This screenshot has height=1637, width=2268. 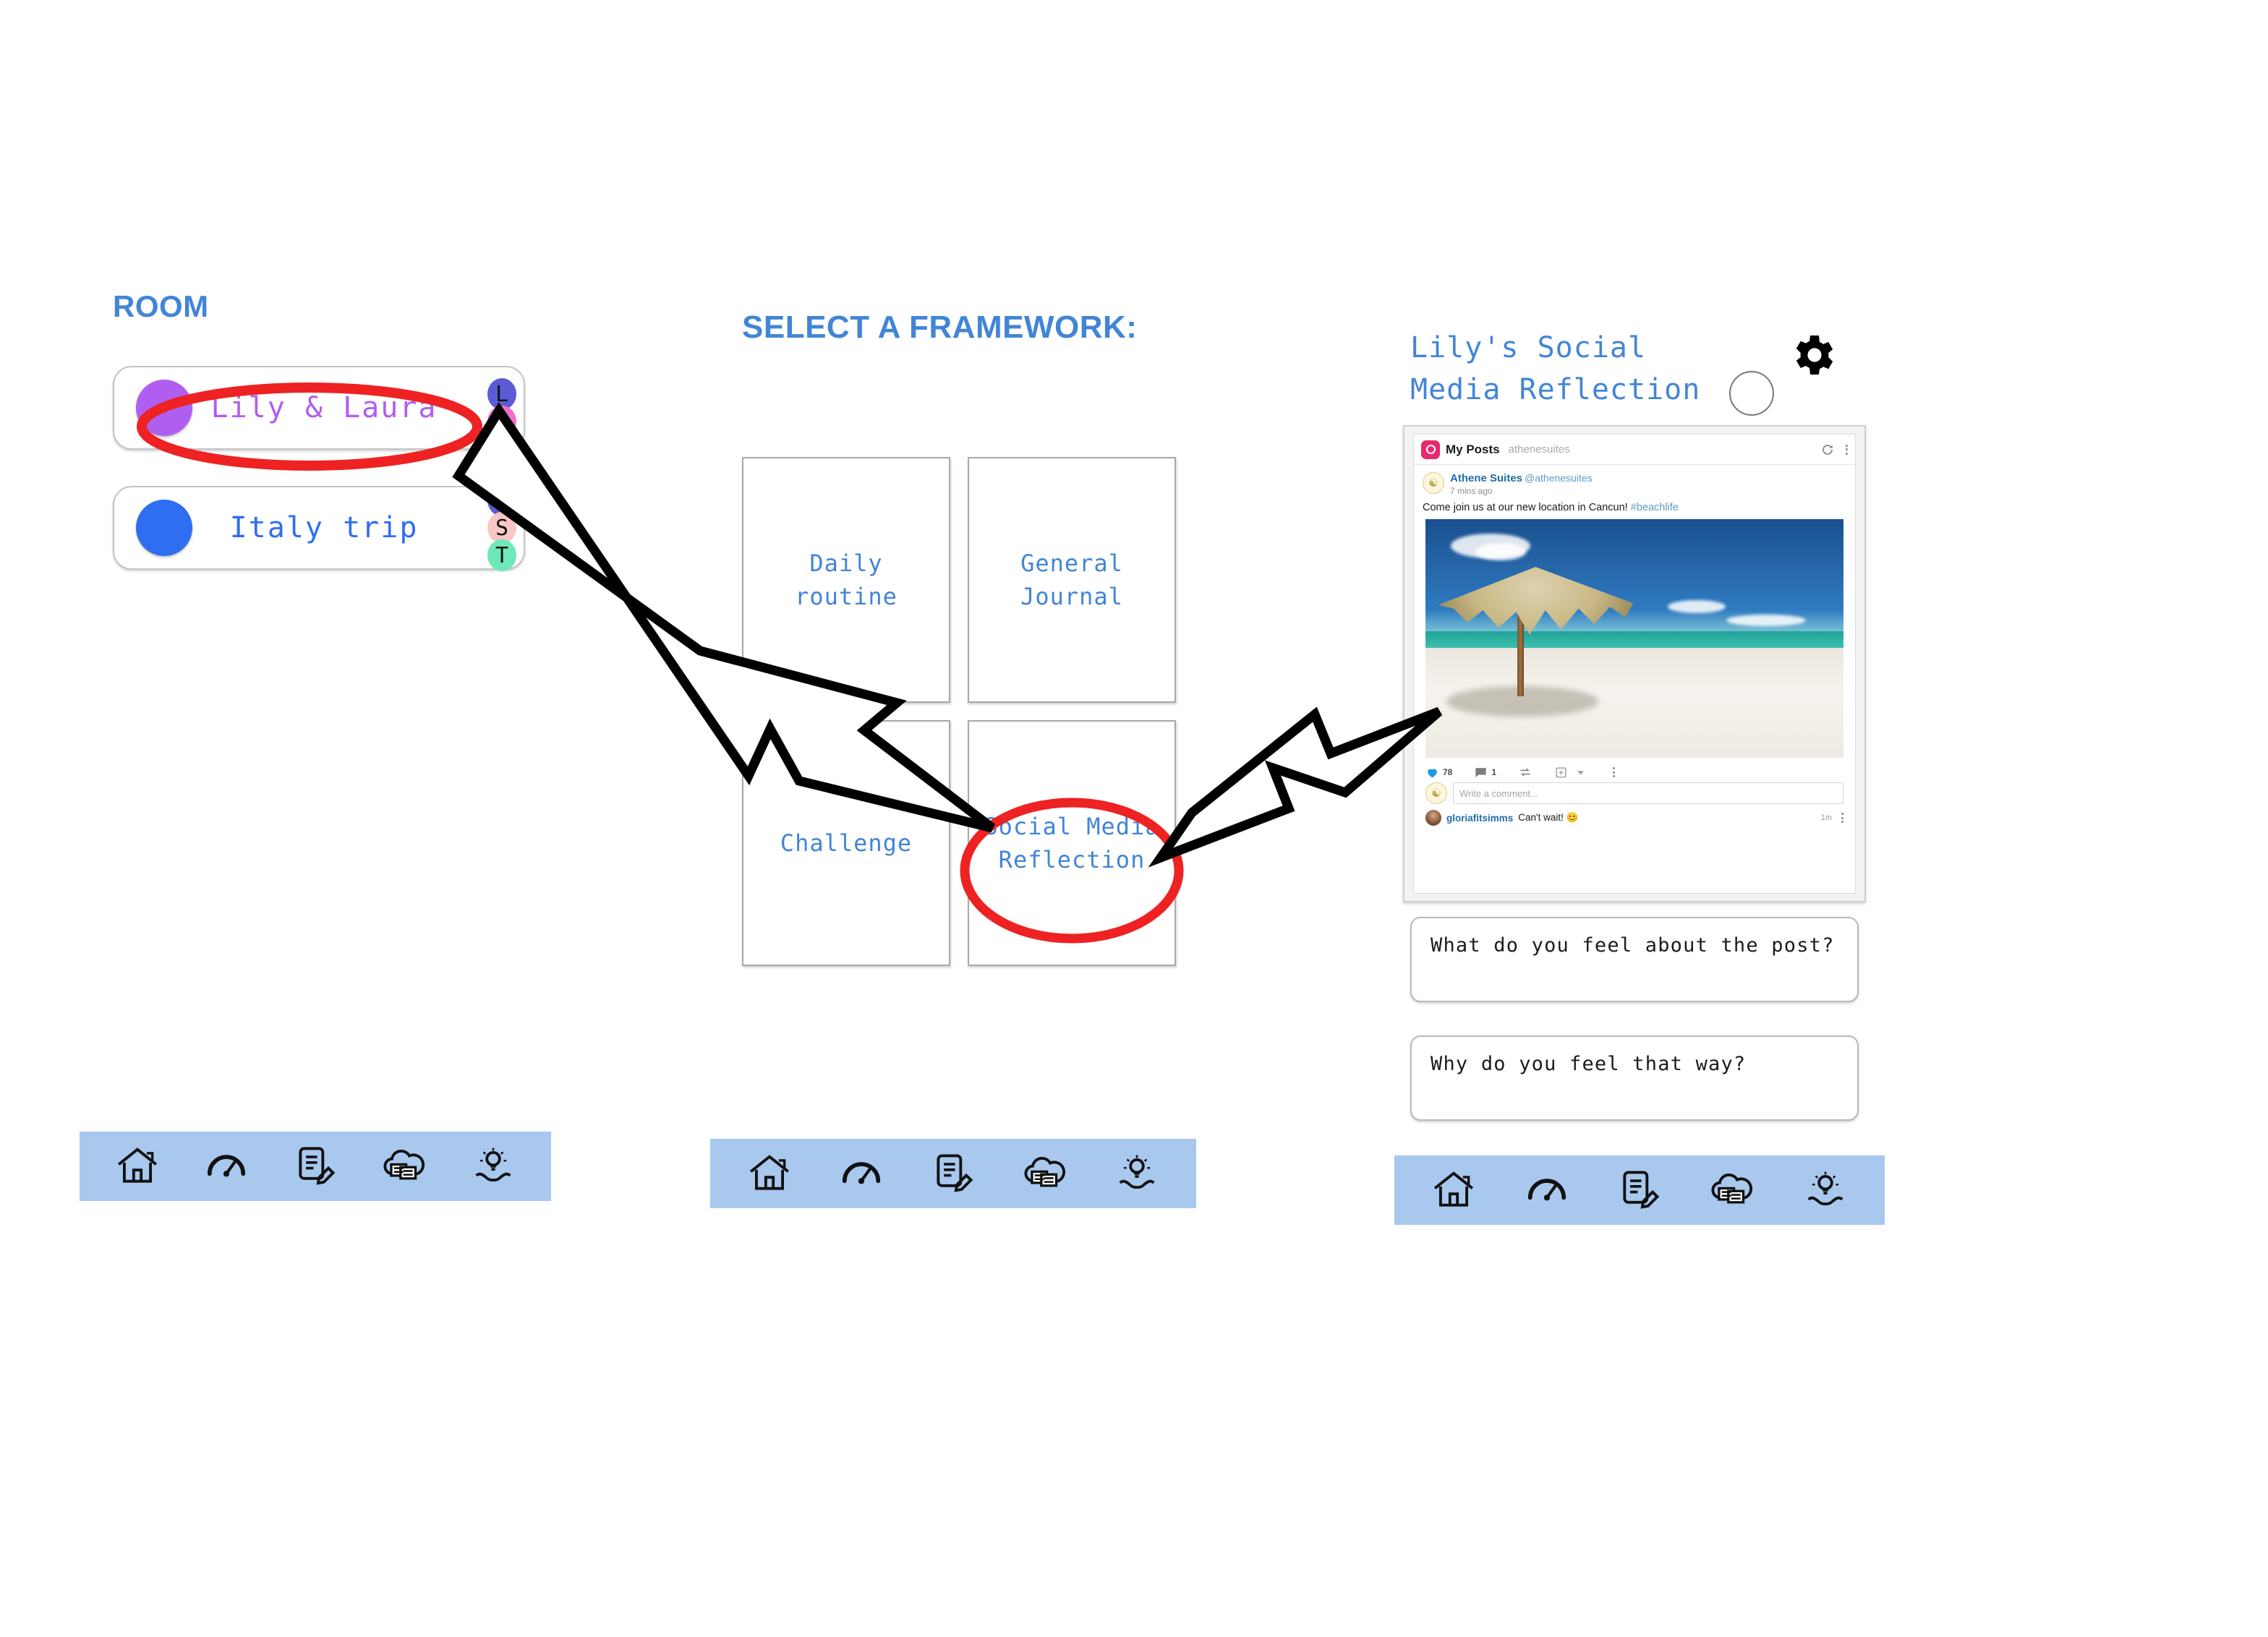 What do you see at coordinates (1751, 394) in the screenshot?
I see `empty-circle-icon` at bounding box center [1751, 394].